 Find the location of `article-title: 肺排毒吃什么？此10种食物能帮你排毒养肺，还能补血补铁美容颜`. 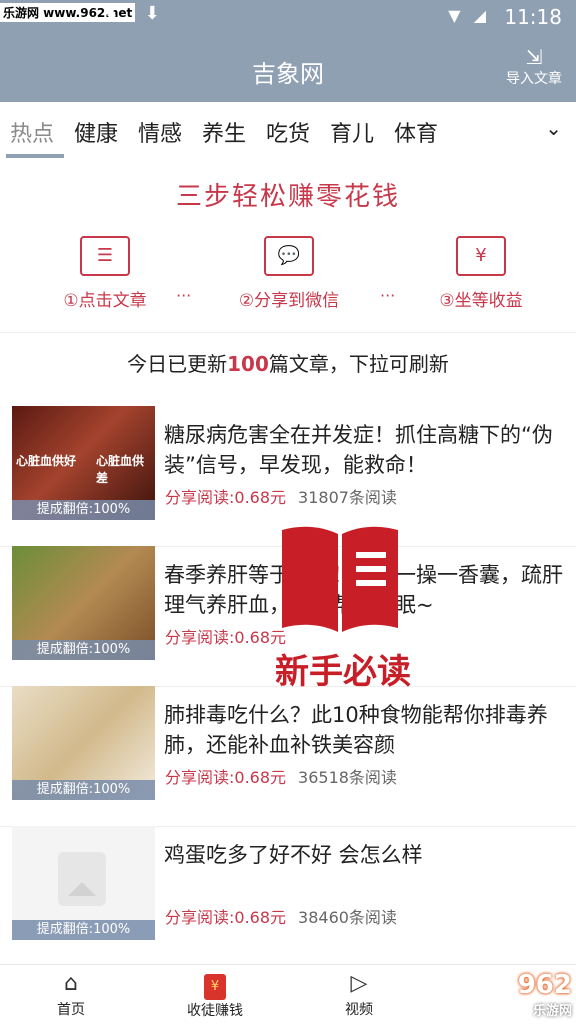

article-title: 肺排毒吃什么？此10种食物能帮你排毒养肺，还能补血补铁美容颜 is located at coordinates (356, 730).